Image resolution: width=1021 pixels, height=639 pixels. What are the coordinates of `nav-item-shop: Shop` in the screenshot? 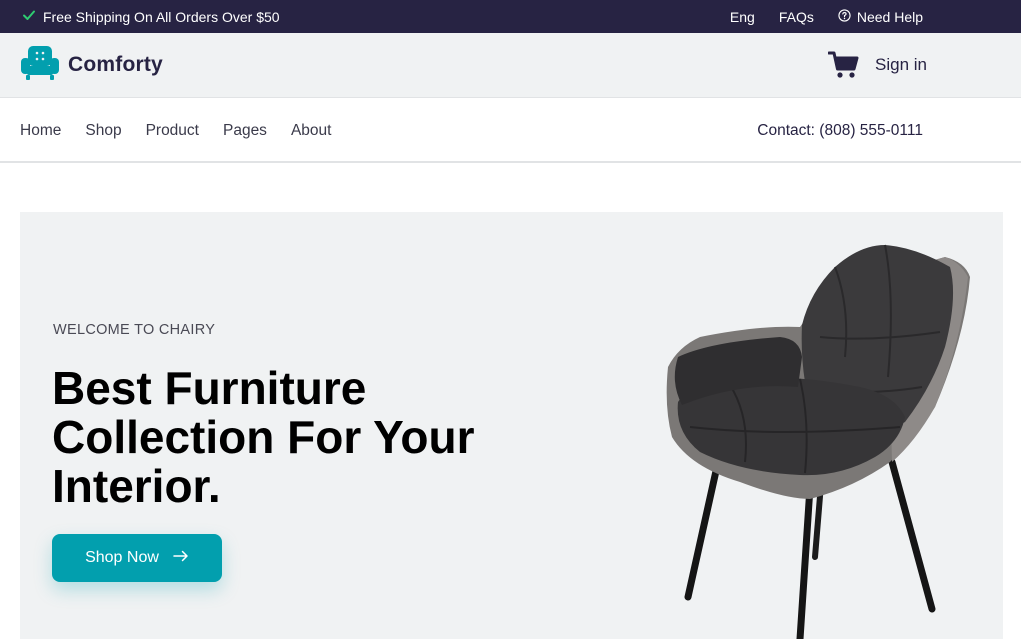 It's located at (103, 131).